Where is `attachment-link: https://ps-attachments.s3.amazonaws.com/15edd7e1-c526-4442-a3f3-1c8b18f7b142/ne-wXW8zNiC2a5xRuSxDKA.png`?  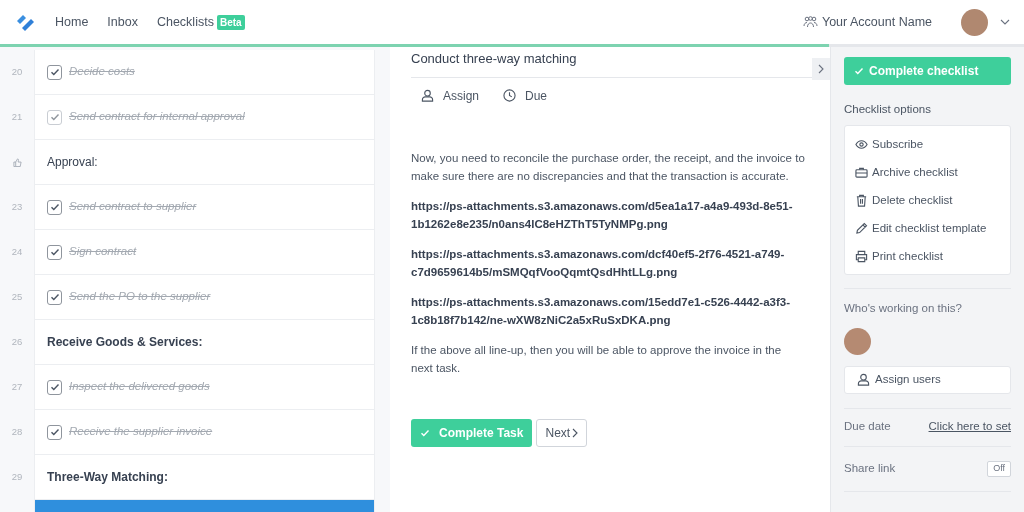 attachment-link: https://ps-attachments.s3.amazonaws.com/15edd7e1-c526-4442-a3f3-1c8b18f7b142/ne-wXW8zNiC2a5xRuSxDKA.png is located at coordinates (608, 310).